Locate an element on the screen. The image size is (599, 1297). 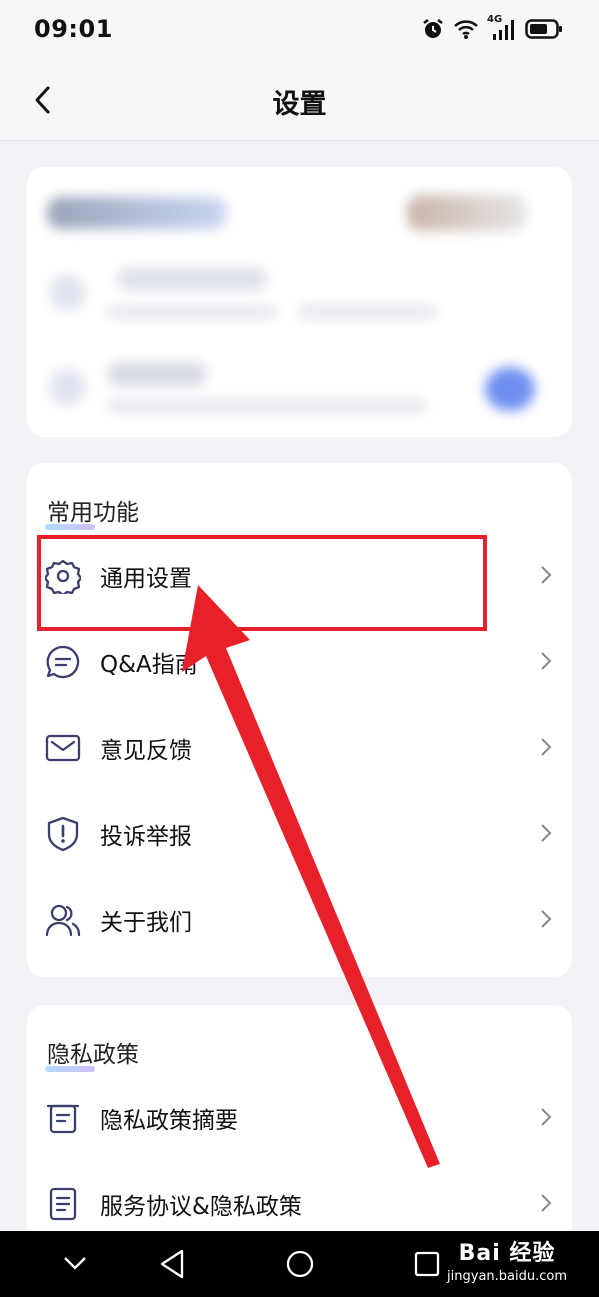
menu-item-label: 关于我们 is located at coordinates (146, 923).